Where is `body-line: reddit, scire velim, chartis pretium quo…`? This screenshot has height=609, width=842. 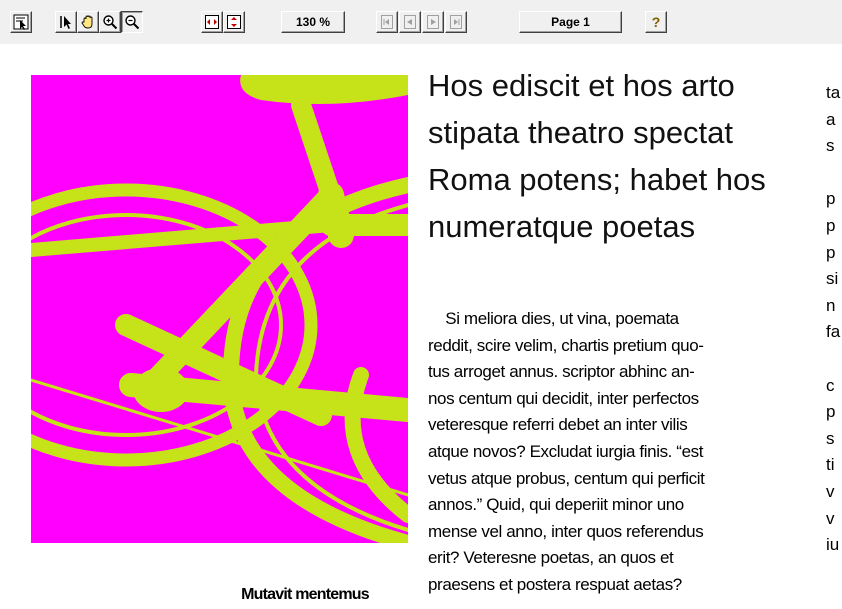 body-line: reddit, scire velim, chartis pretium quo… is located at coordinates (566, 345).